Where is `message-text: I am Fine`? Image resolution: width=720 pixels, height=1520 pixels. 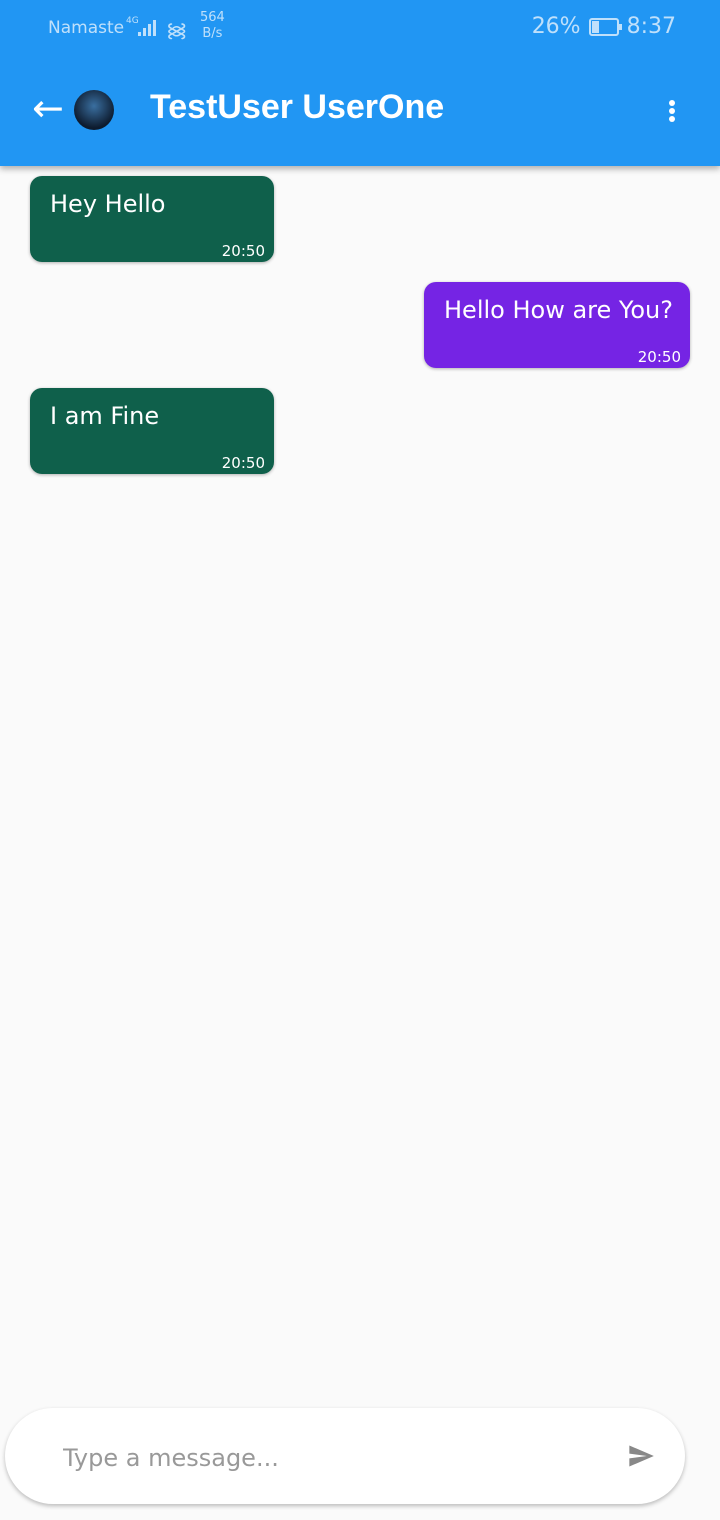
message-text: I am Fine is located at coordinates (105, 416).